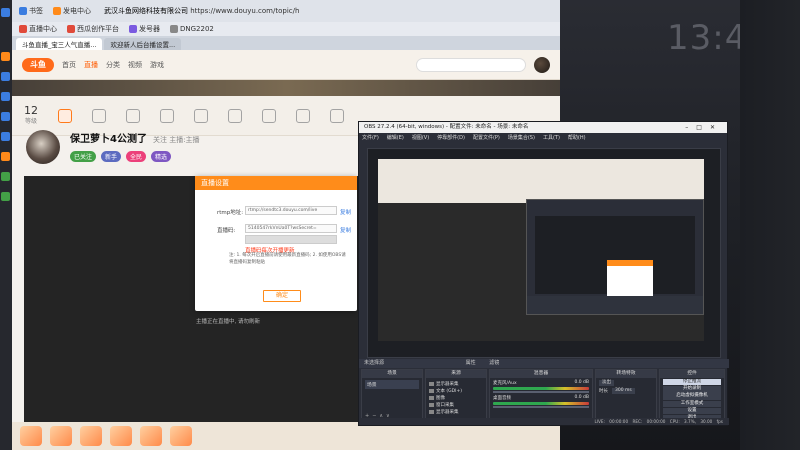 The image size is (800, 450). I want to click on nav-home: 首页, so click(69, 65).